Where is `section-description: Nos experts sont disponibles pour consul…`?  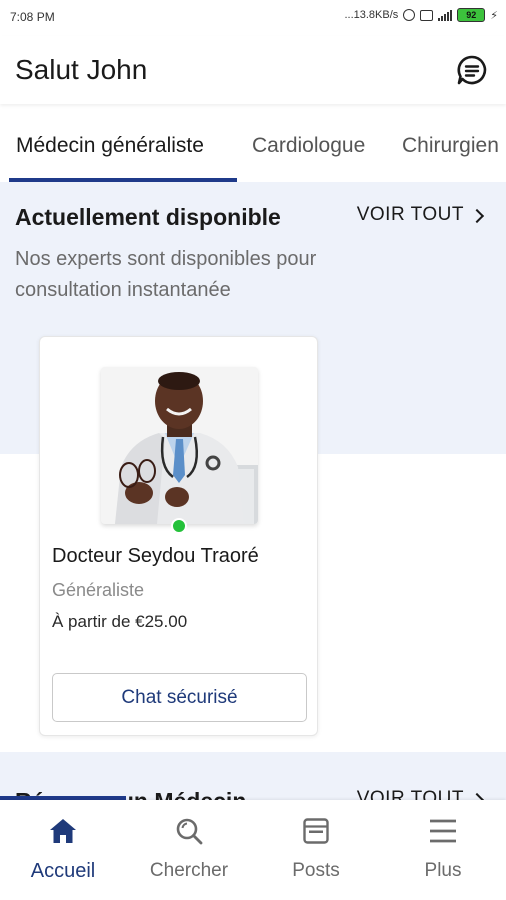
section-description: Nos experts sont disponibles pour consul… is located at coordinates (166, 274).